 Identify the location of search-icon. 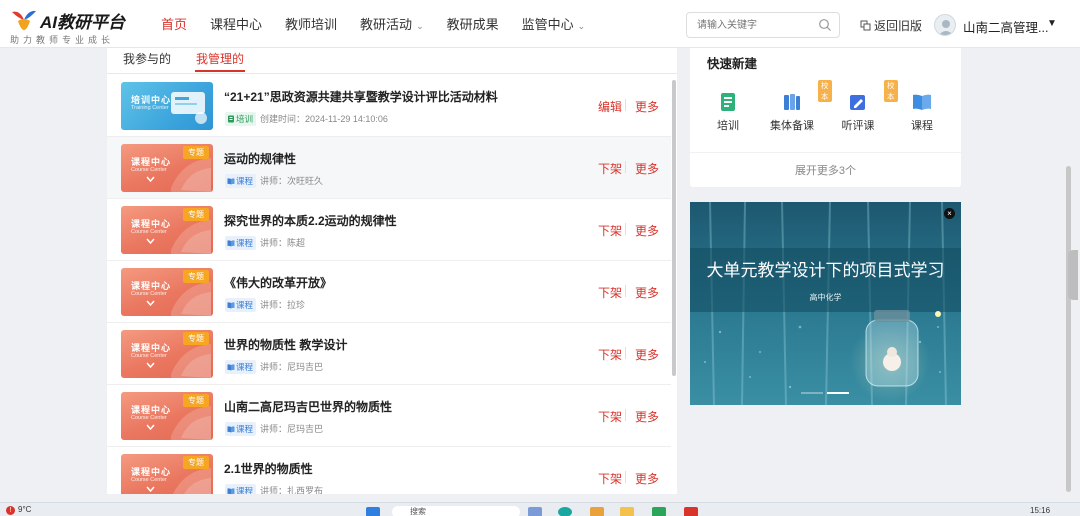
(825, 25).